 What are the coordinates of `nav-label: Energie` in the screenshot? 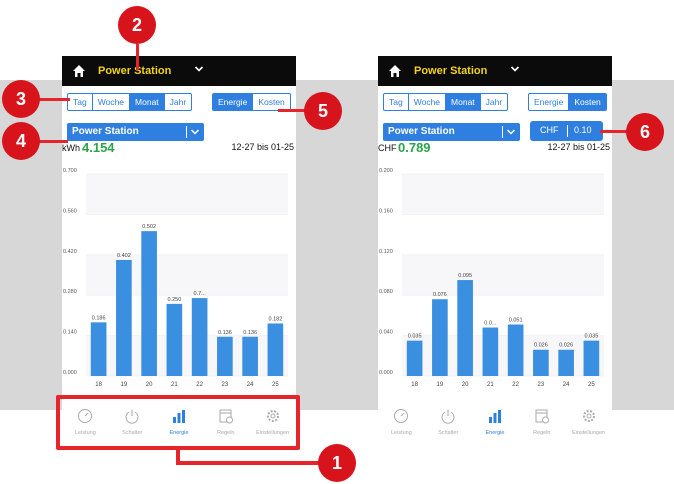 It's located at (495, 433).